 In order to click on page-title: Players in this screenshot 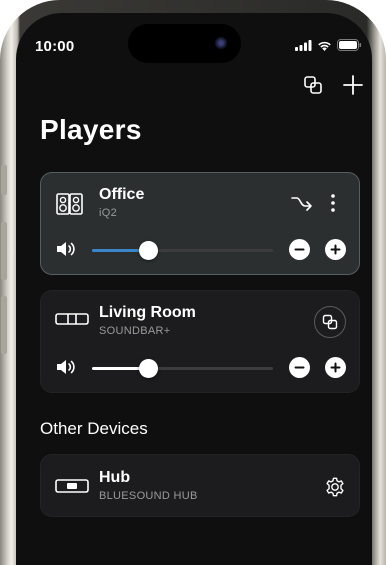, I will do `click(91, 129)`.